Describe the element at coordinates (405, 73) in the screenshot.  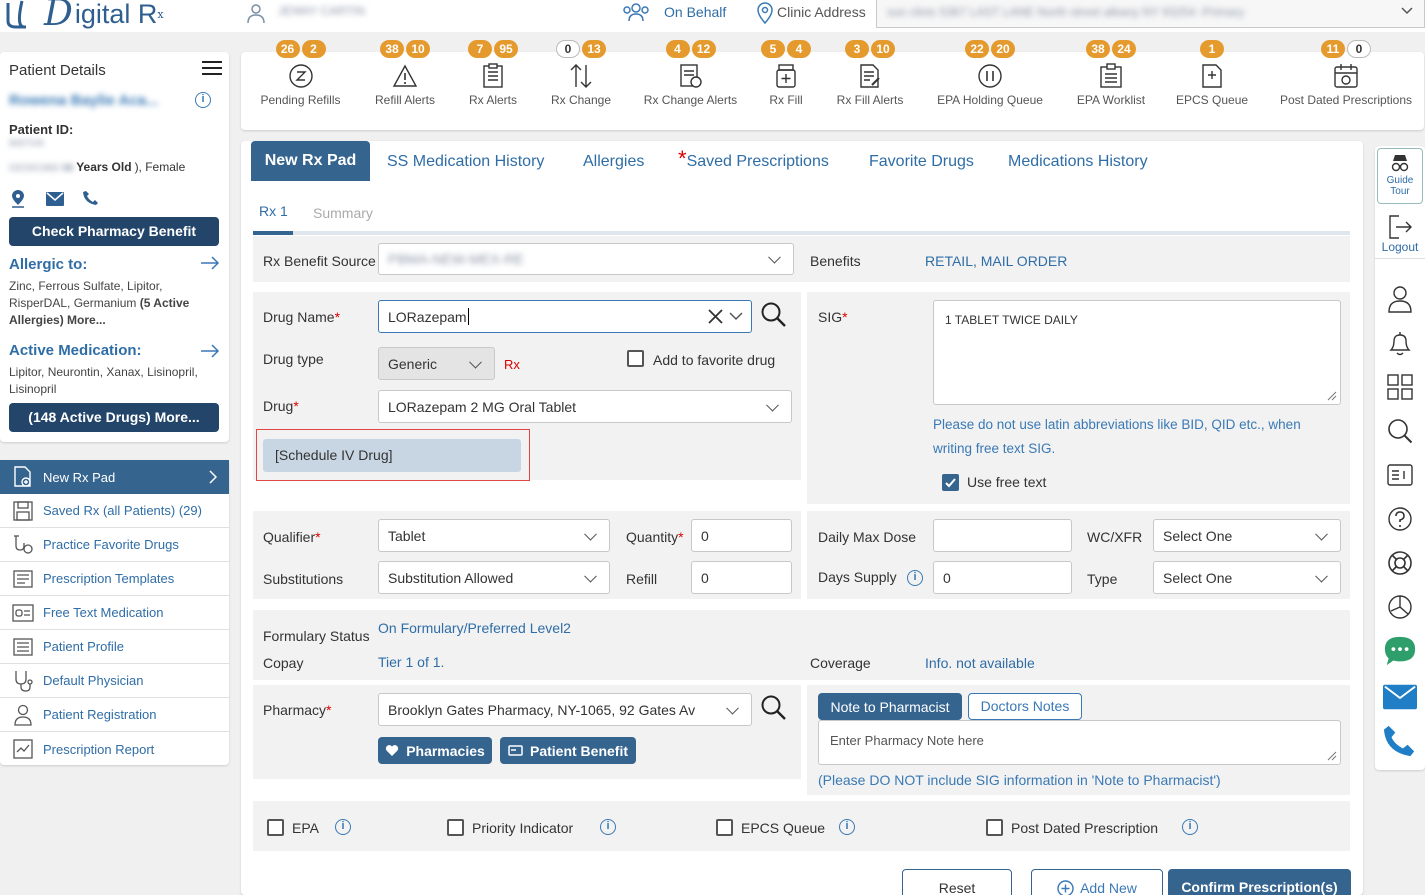
I see `queue-refill-alerts: 38 10 Refill Alerts` at that location.